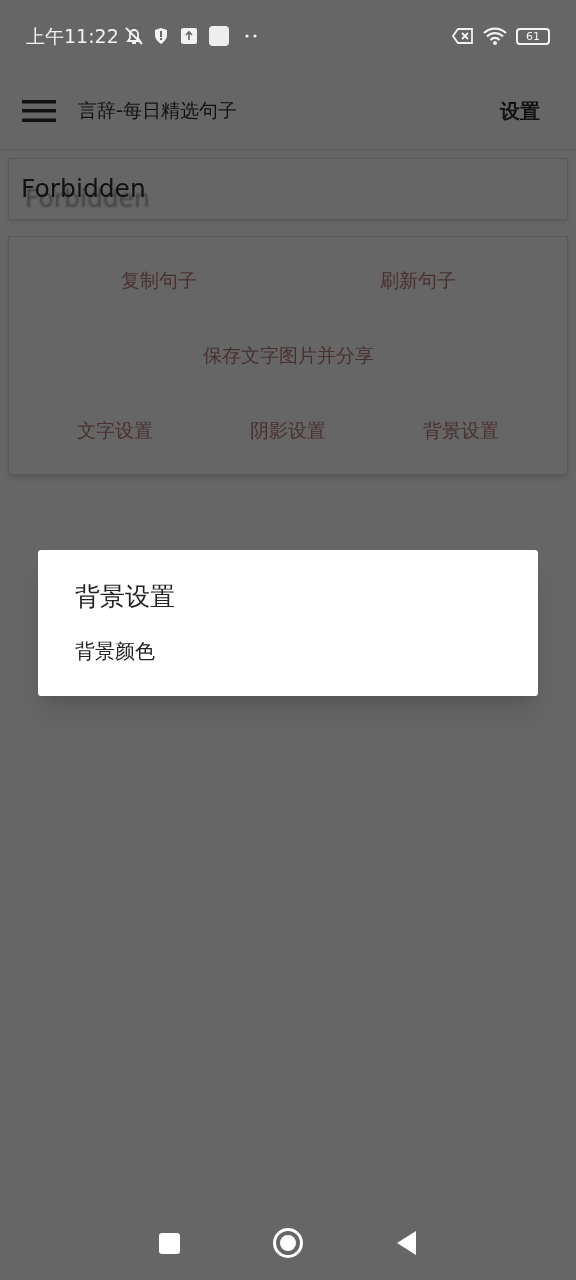 Image resolution: width=576 pixels, height=1280 pixels. I want to click on more-icon, so click(251, 36).